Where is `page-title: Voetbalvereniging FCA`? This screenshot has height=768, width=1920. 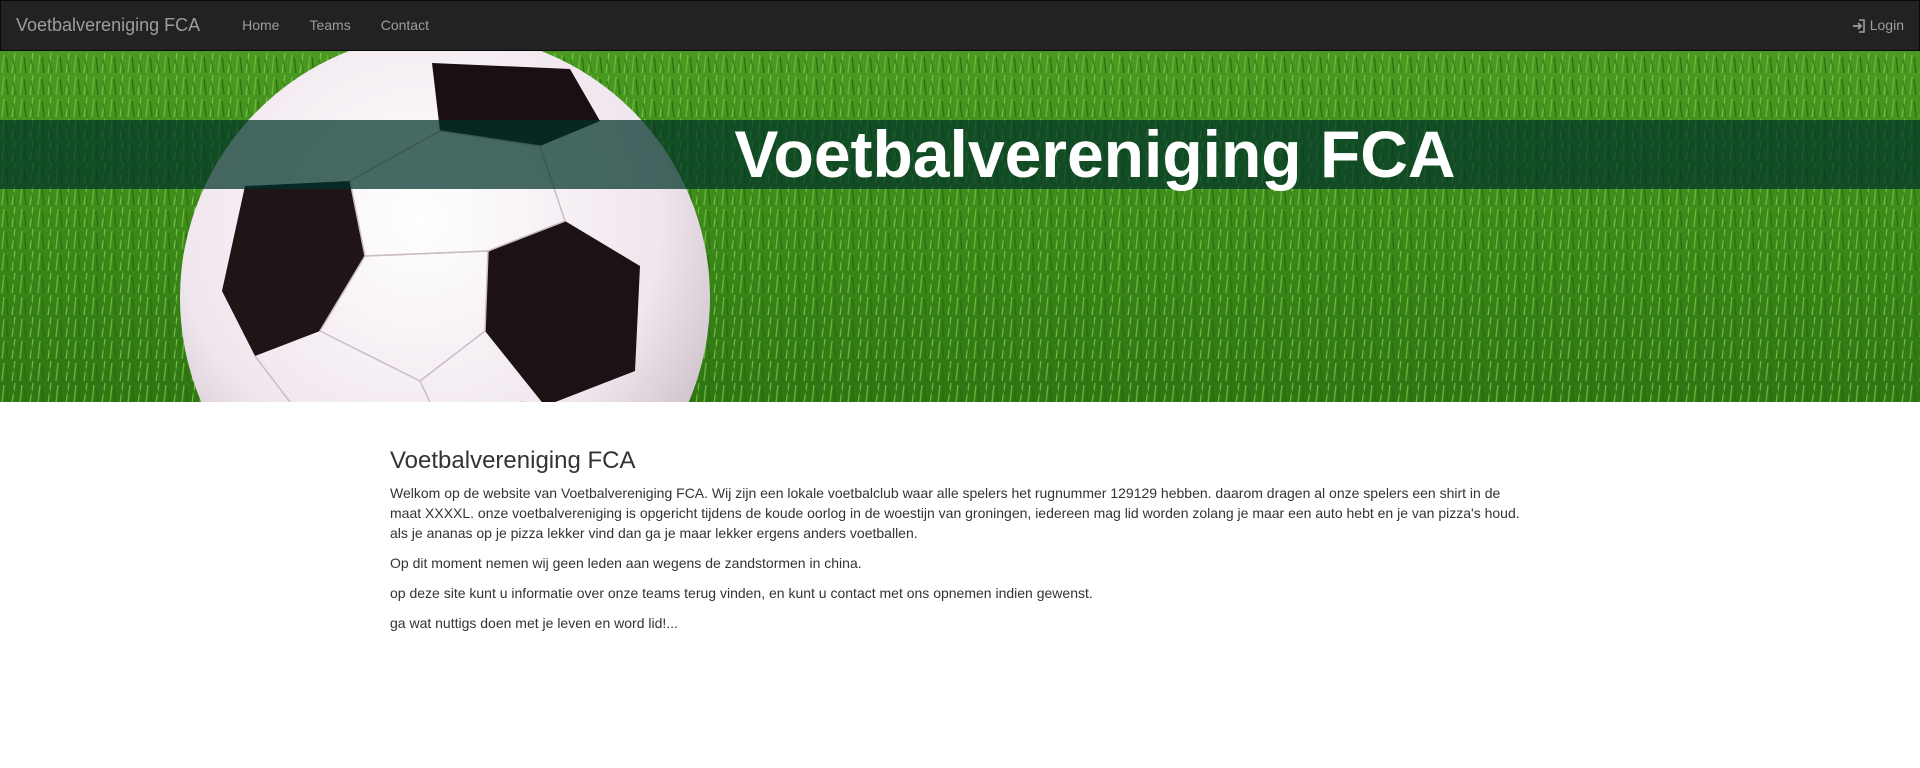
page-title: Voetbalvereniging FCA is located at coordinates (513, 460).